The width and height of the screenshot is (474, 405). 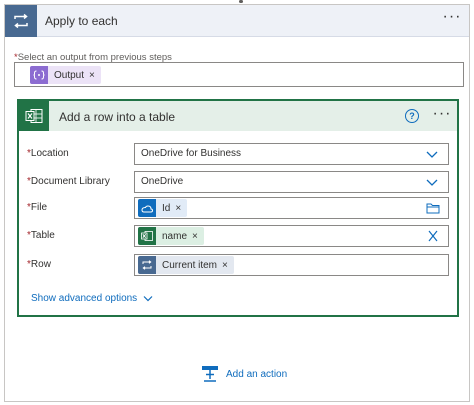 What do you see at coordinates (452, 19) in the screenshot?
I see `loop-more-options-button: ···` at bounding box center [452, 19].